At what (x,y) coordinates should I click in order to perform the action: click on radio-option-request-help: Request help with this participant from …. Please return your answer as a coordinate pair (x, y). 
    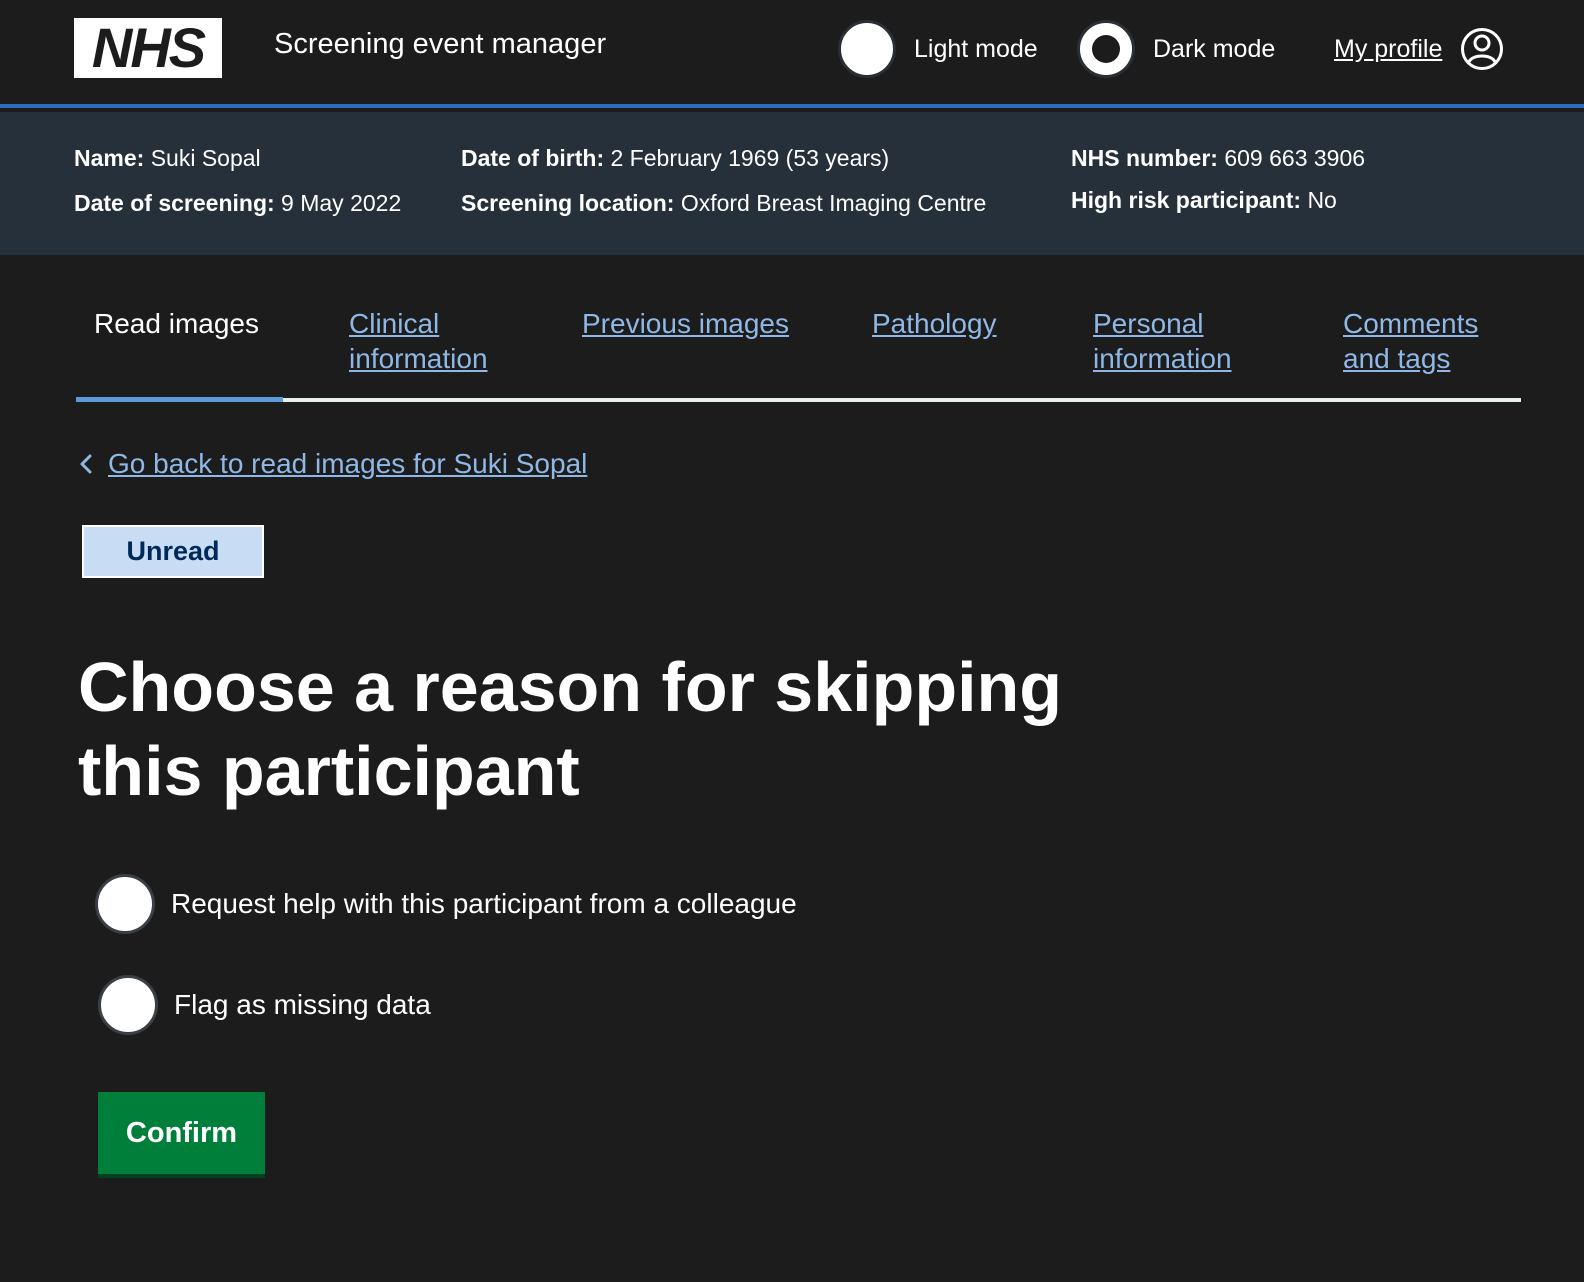
    Looking at the image, I should click on (446, 904).